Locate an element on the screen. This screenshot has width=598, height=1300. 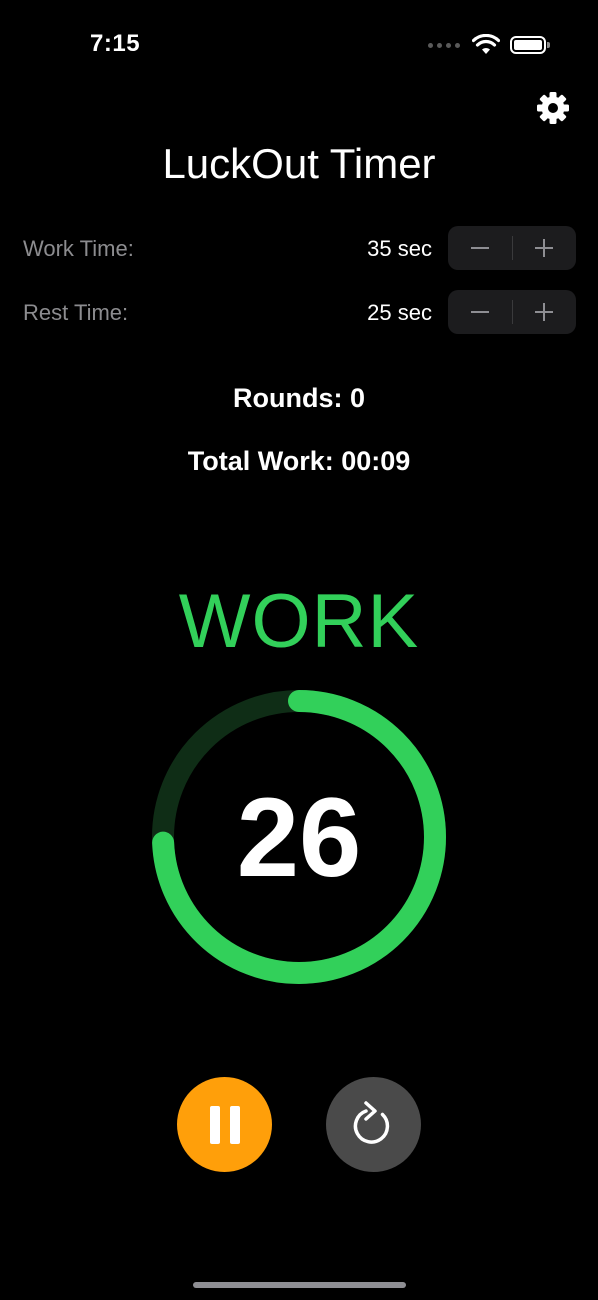
reset-icon is located at coordinates (371, 1122).